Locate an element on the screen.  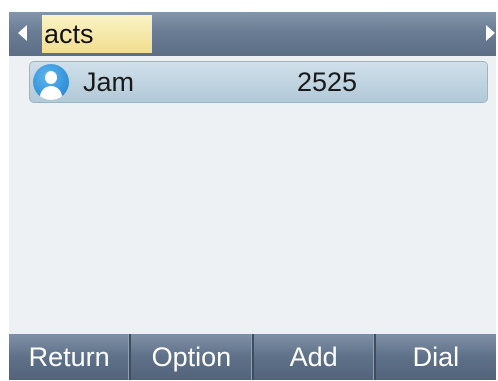
return-button: Return is located at coordinates (70, 357).